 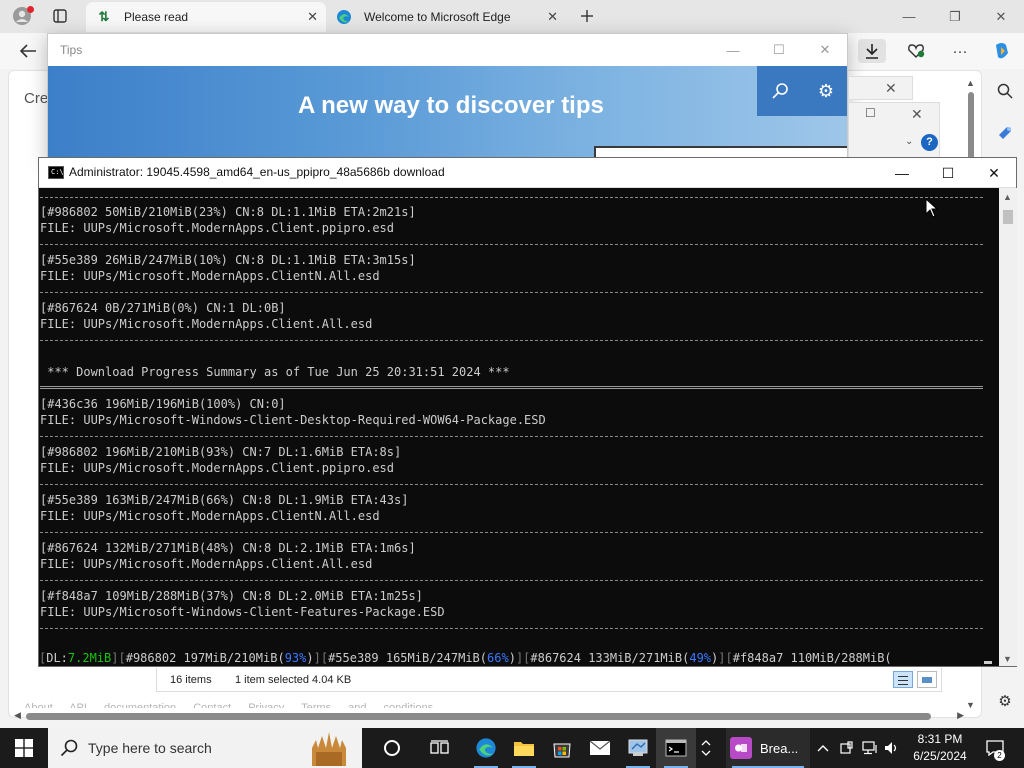 I want to click on tab-please-read: ⇅ Please read ✕, so click(x=206, y=17).